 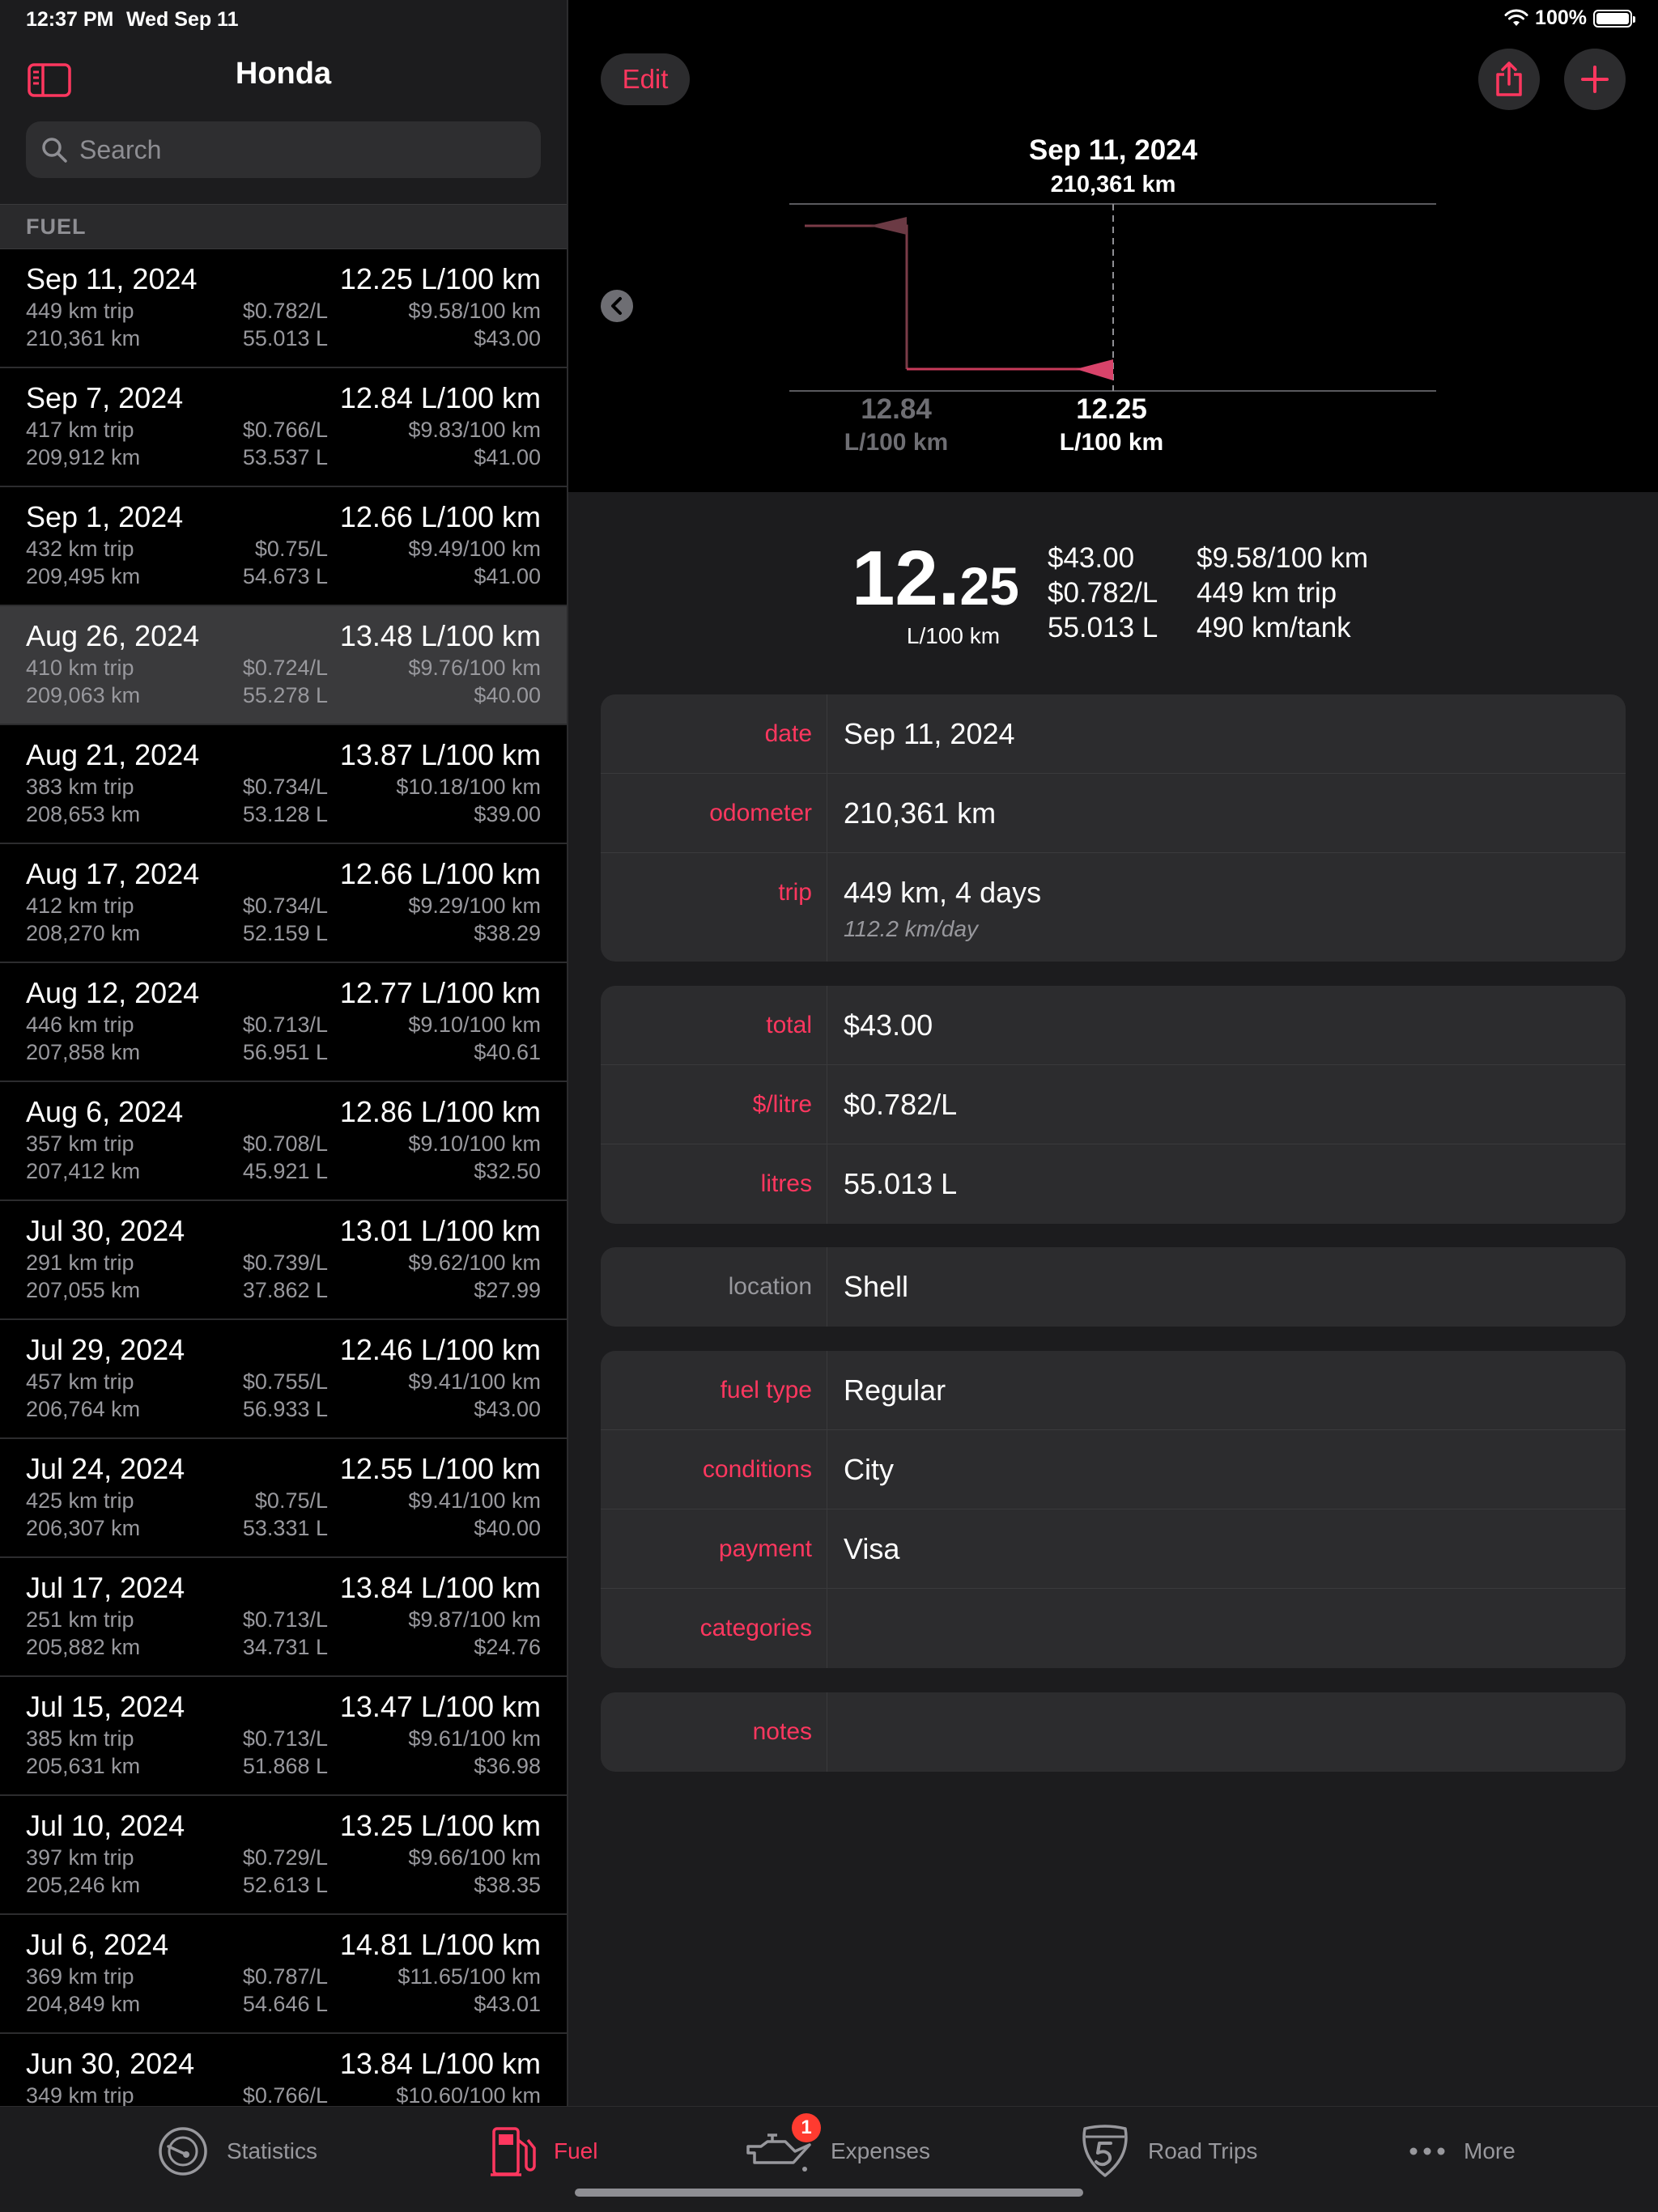 I want to click on summary-total: $43.00, so click(x=1091, y=558).